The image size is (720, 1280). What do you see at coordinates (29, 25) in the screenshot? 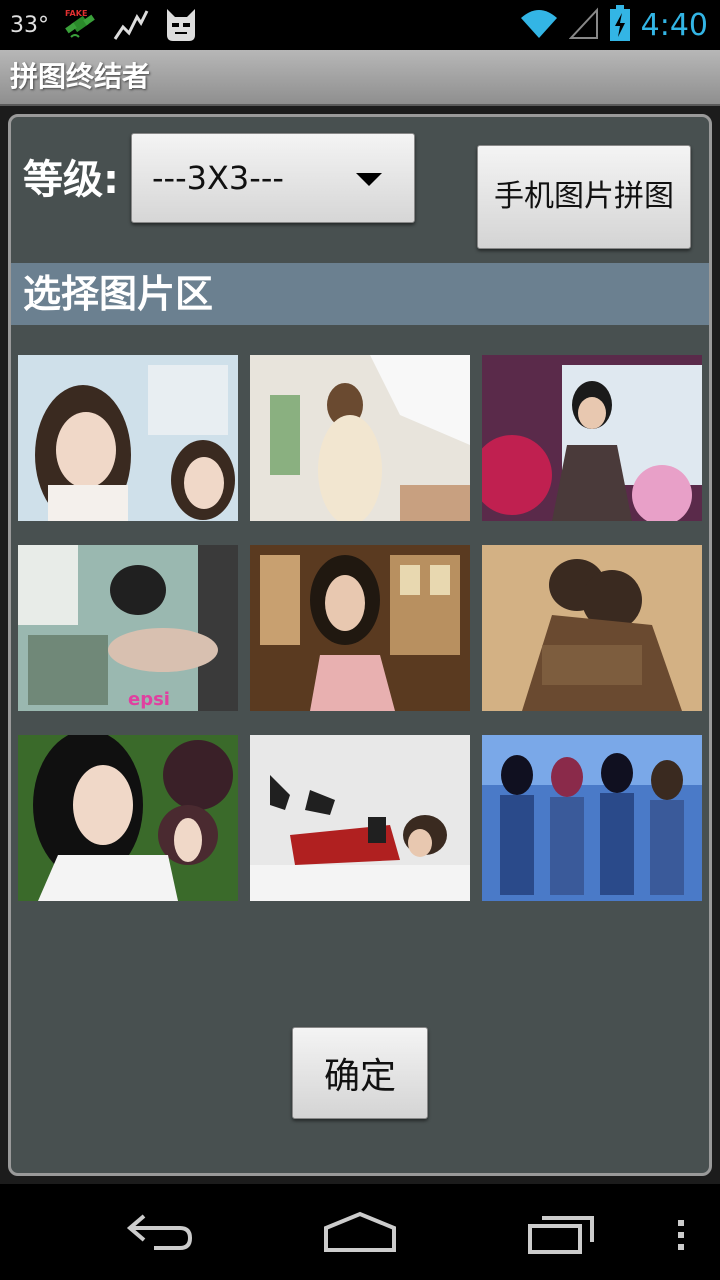
I see `temperature-text: 33°` at bounding box center [29, 25].